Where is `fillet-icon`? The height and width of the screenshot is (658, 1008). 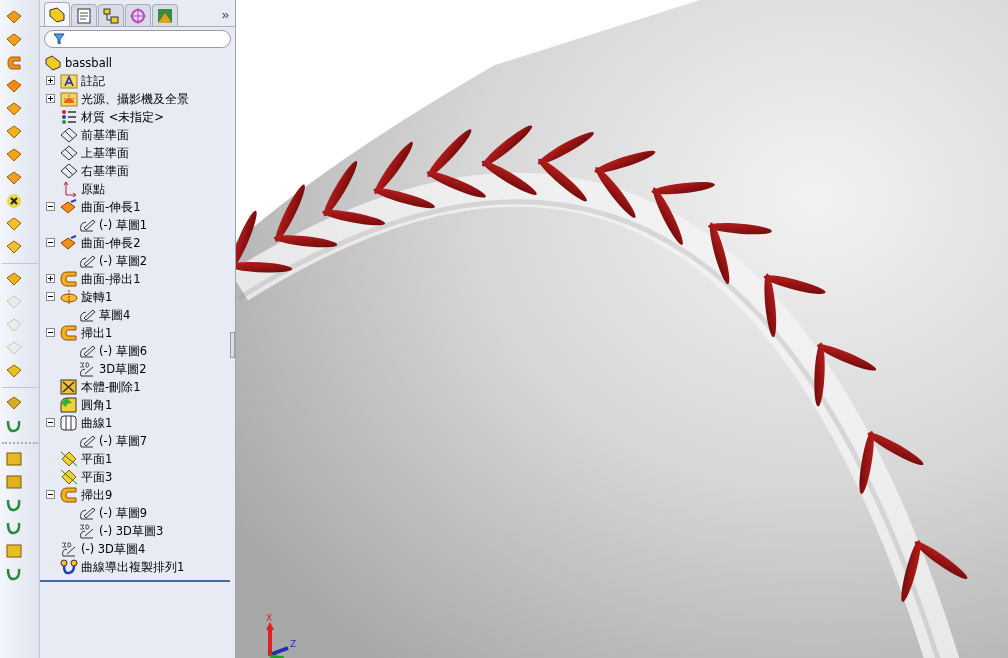
fillet-icon is located at coordinates (69, 405).